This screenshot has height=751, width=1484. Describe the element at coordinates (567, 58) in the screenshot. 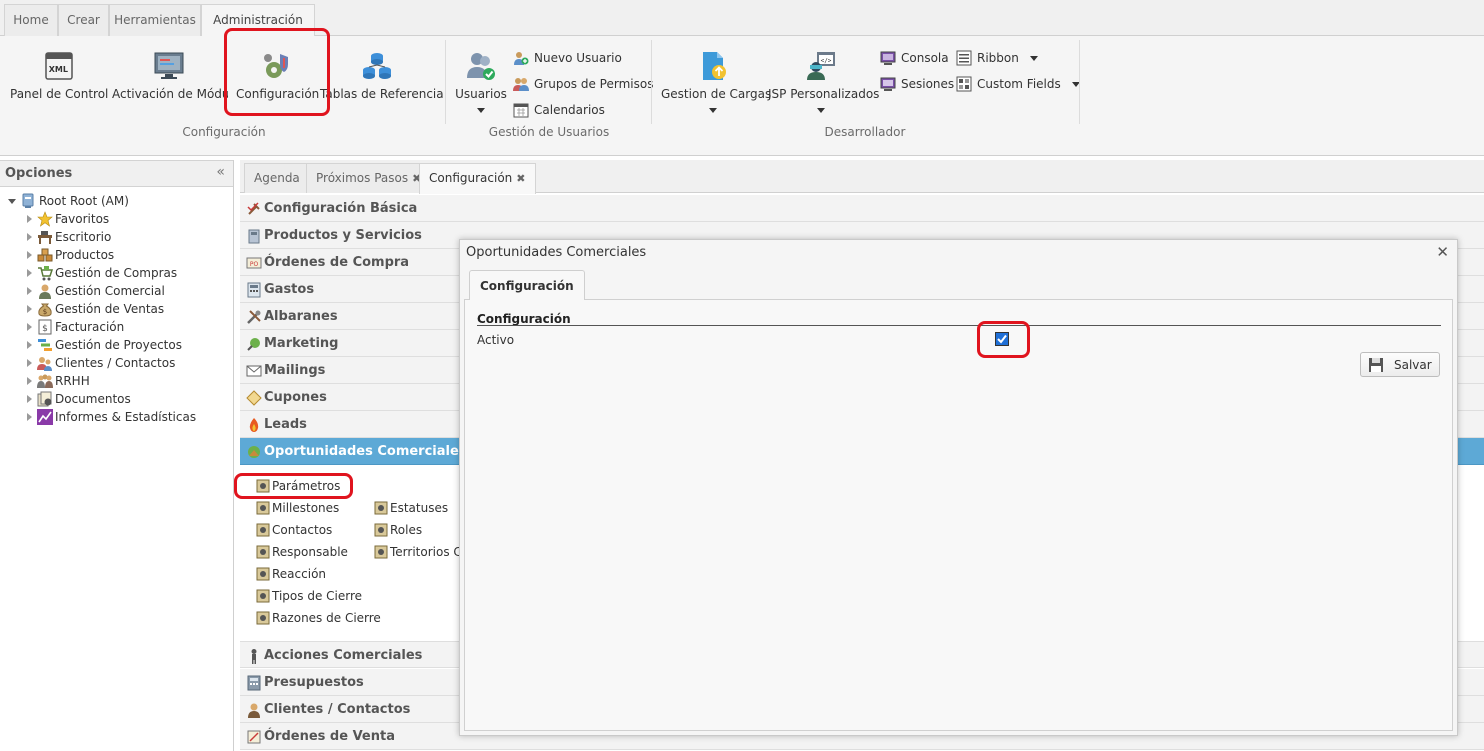

I see `nuevo-usuario-button: Nuevo Usuario` at that location.